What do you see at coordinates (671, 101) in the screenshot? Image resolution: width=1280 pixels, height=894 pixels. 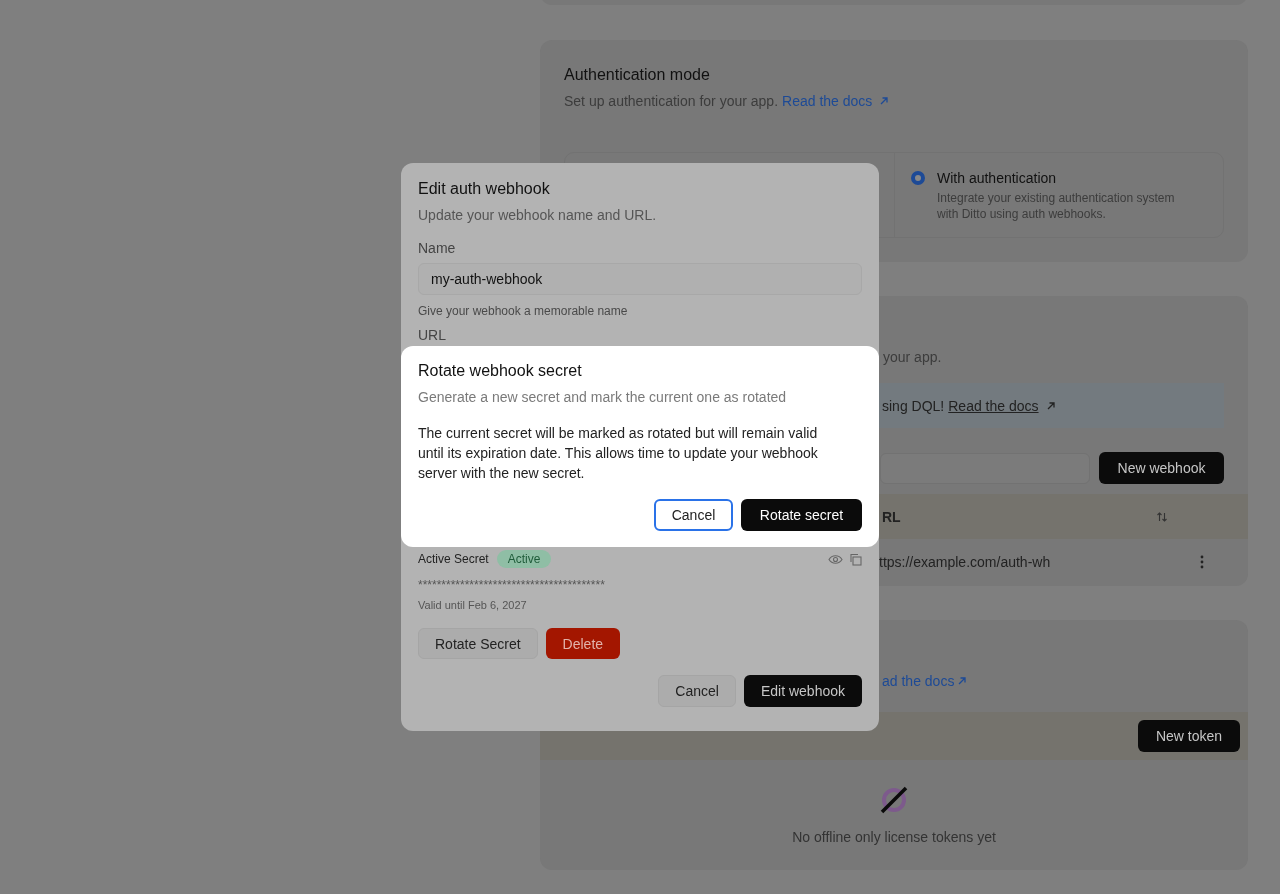 I see `section-description: Set up authentication for your app.` at bounding box center [671, 101].